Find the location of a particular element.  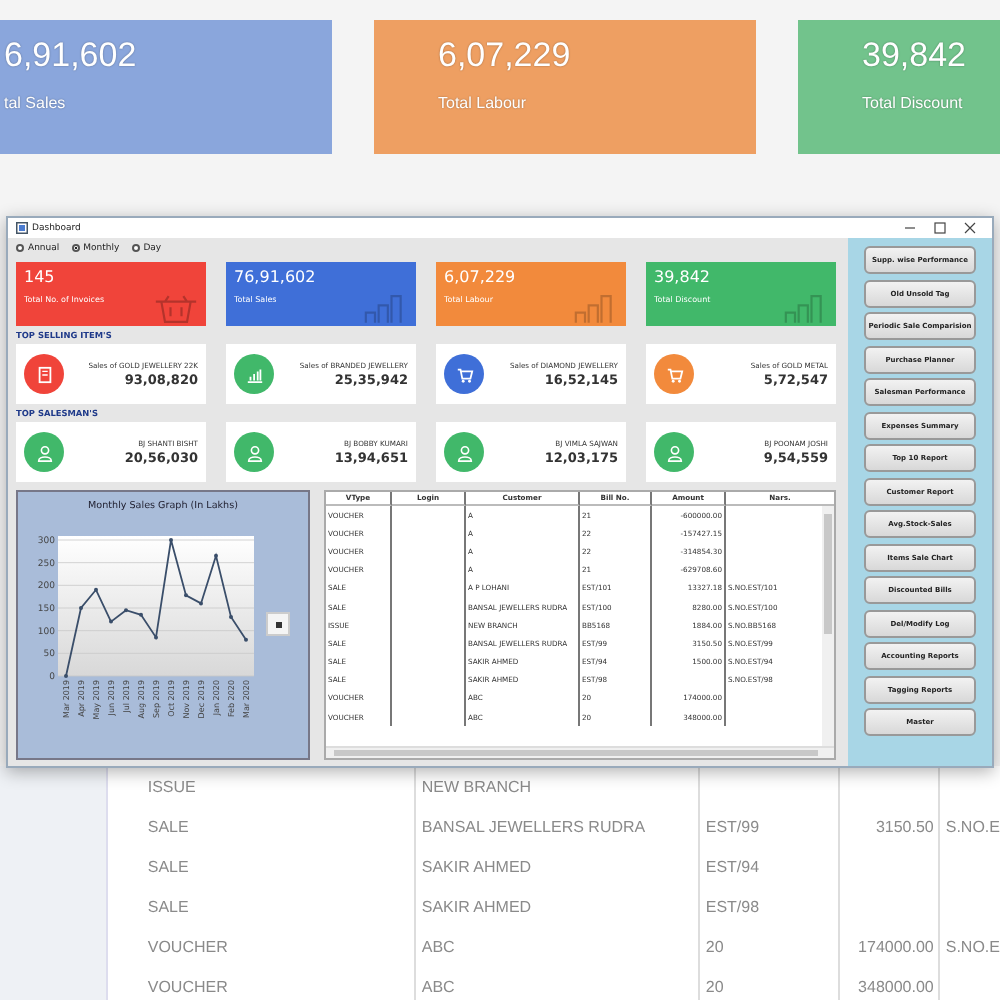

stat-label: Total Discount is located at coordinates (913, 103).